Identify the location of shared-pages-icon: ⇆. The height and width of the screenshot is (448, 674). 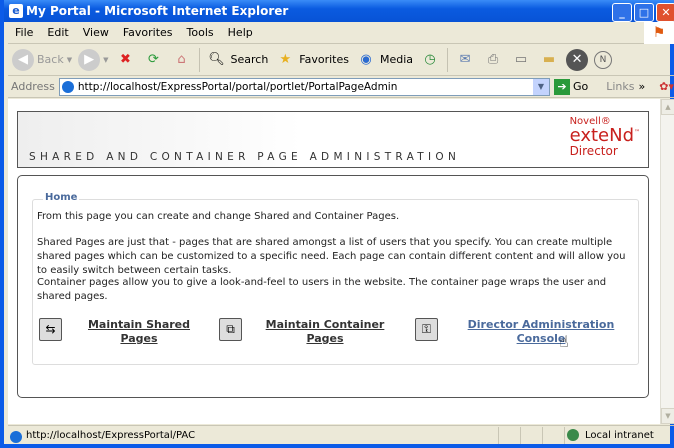
(50, 329).